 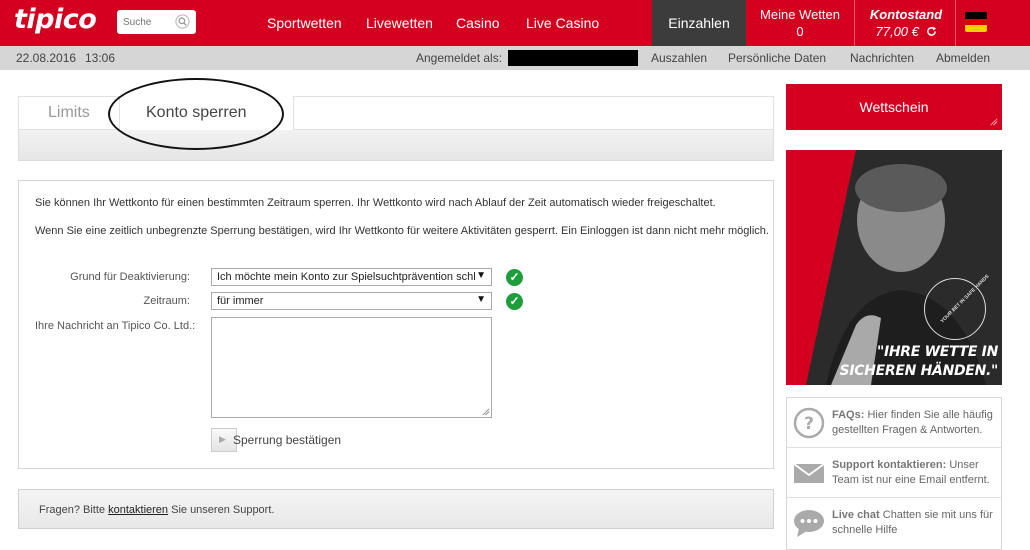 I want to click on link-auszahlen: Auszahlen, so click(x=679, y=58).